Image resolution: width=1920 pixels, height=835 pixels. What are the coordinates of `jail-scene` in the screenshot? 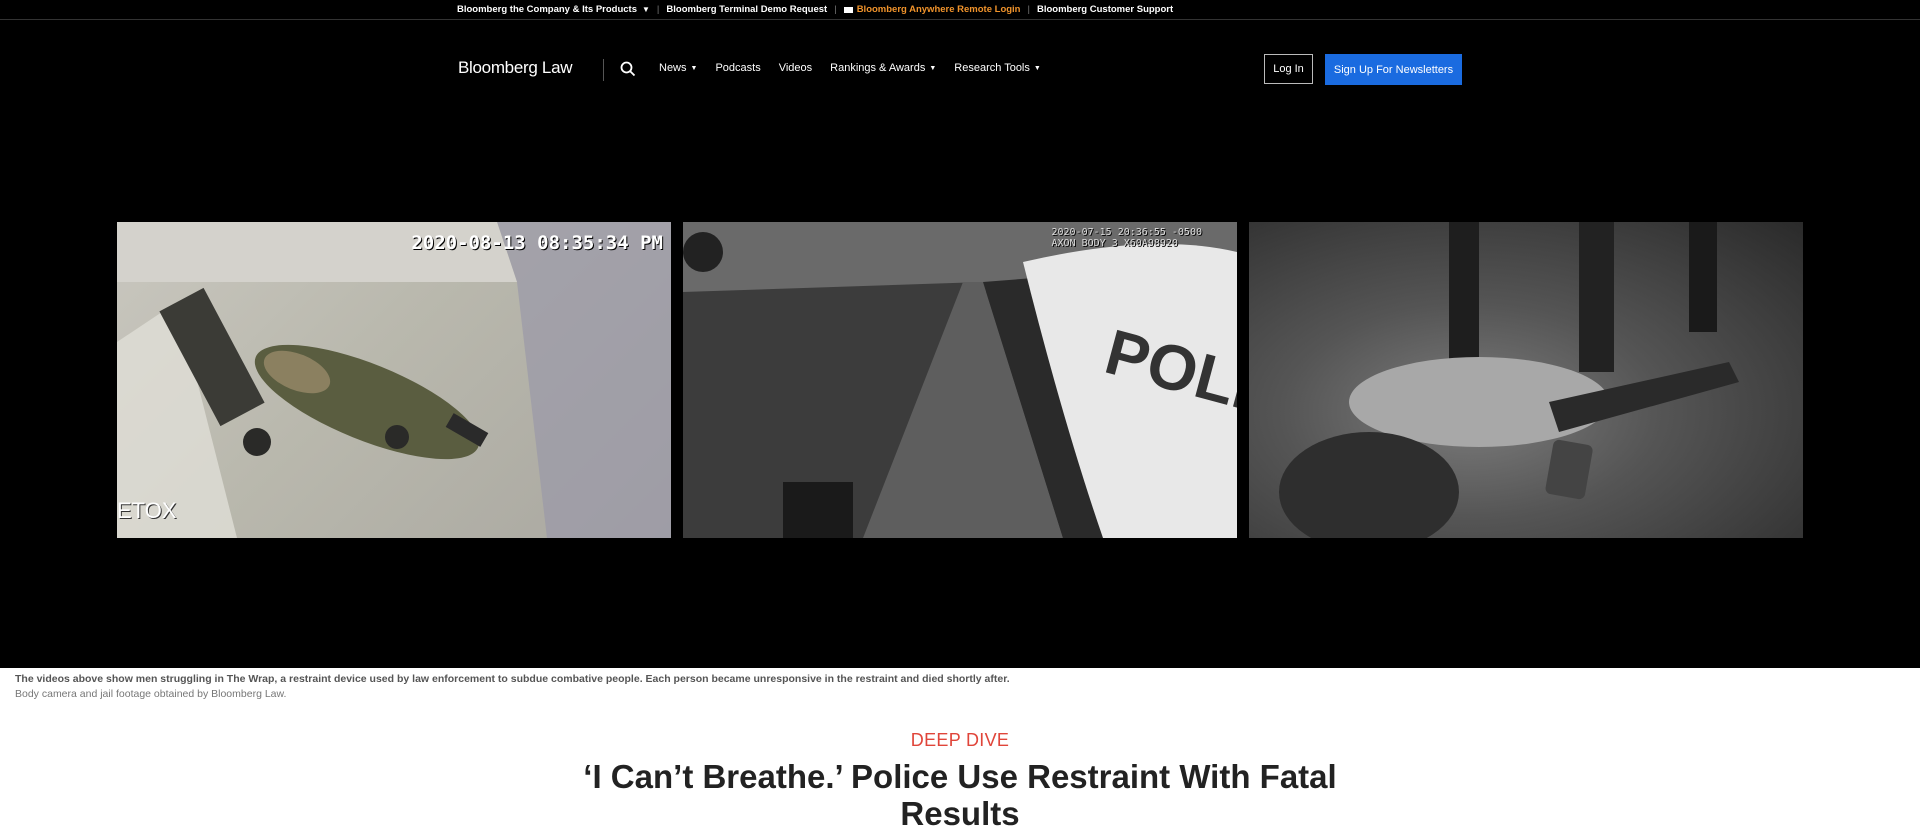 It's located at (394, 380).